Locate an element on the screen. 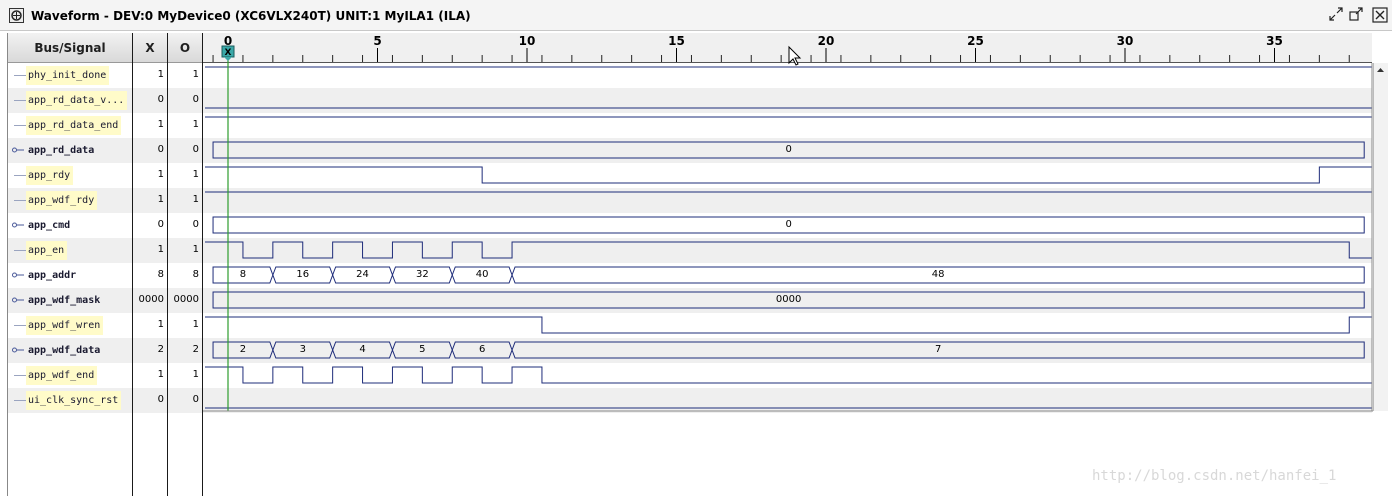  bus-value: 32 is located at coordinates (422, 274).